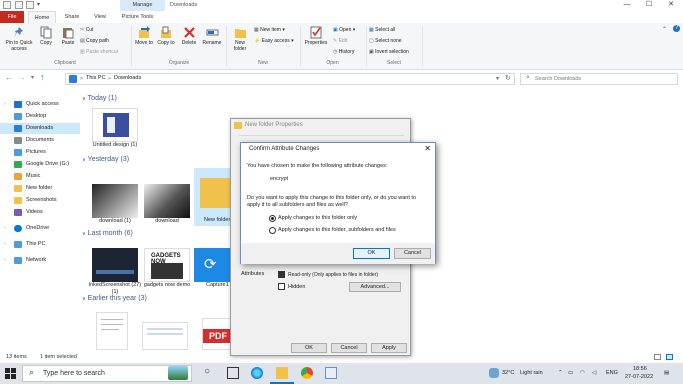 The width and height of the screenshot is (683, 384). Describe the element at coordinates (233, 373) in the screenshot. I see `task-view-icon` at that location.